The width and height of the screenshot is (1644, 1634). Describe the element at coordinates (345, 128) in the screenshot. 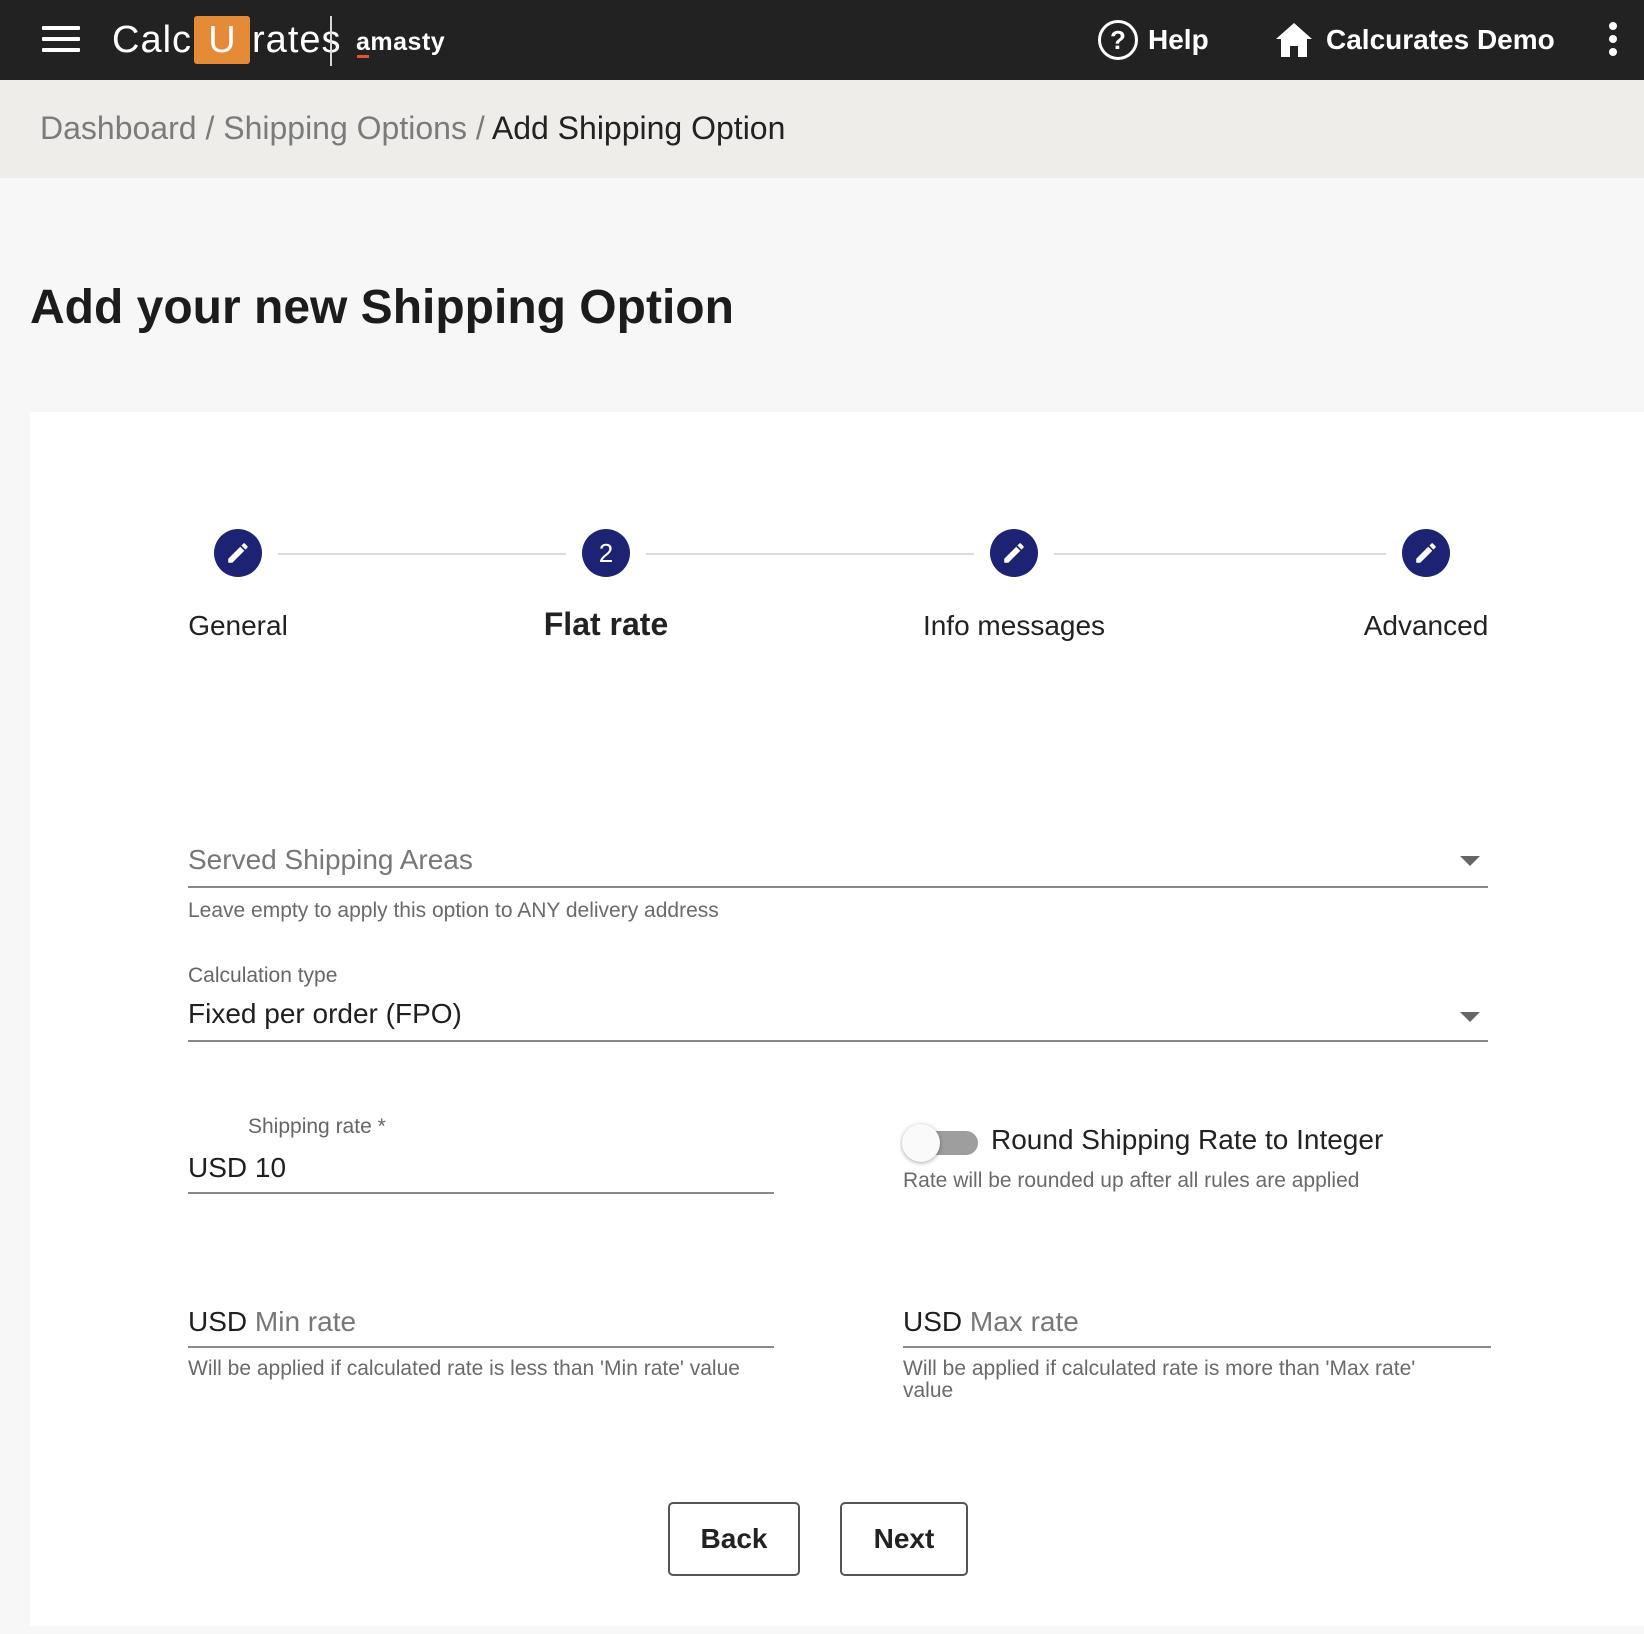

I see `breadcrumb-shipping-options: Shipping Options` at that location.